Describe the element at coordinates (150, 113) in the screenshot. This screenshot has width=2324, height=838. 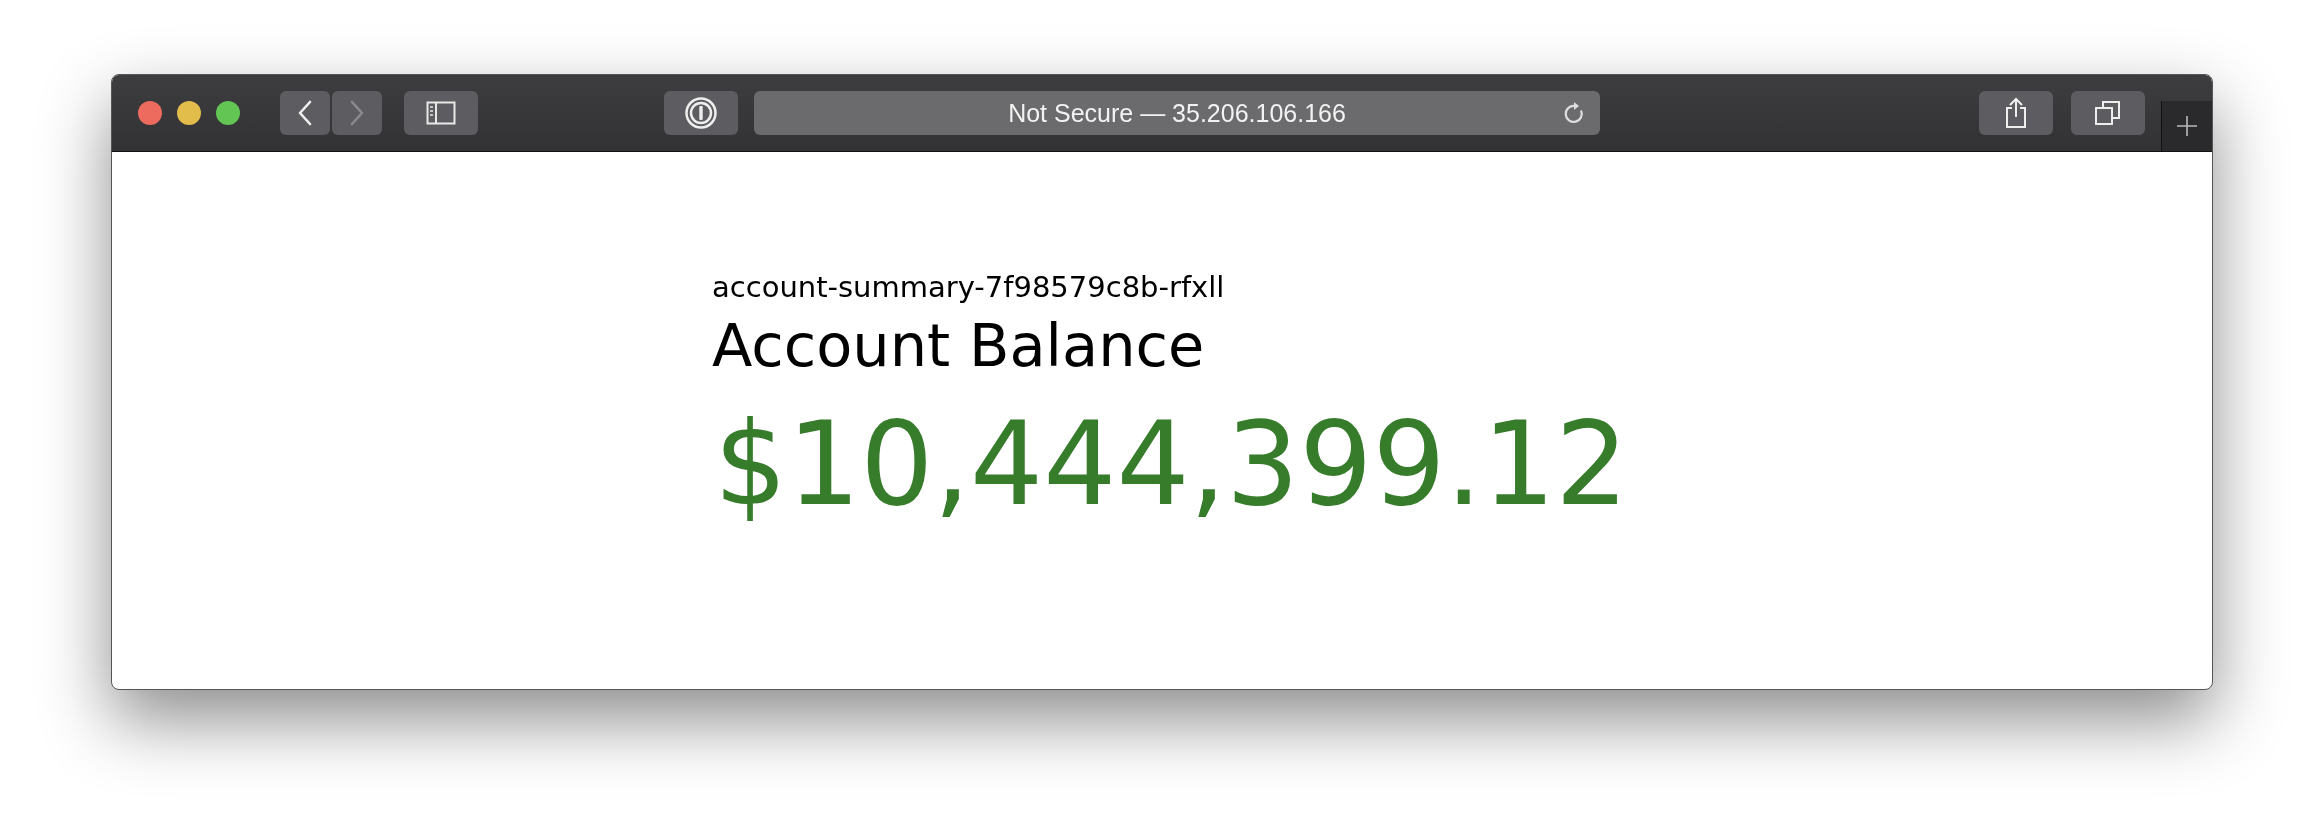
I see `close-button` at that location.